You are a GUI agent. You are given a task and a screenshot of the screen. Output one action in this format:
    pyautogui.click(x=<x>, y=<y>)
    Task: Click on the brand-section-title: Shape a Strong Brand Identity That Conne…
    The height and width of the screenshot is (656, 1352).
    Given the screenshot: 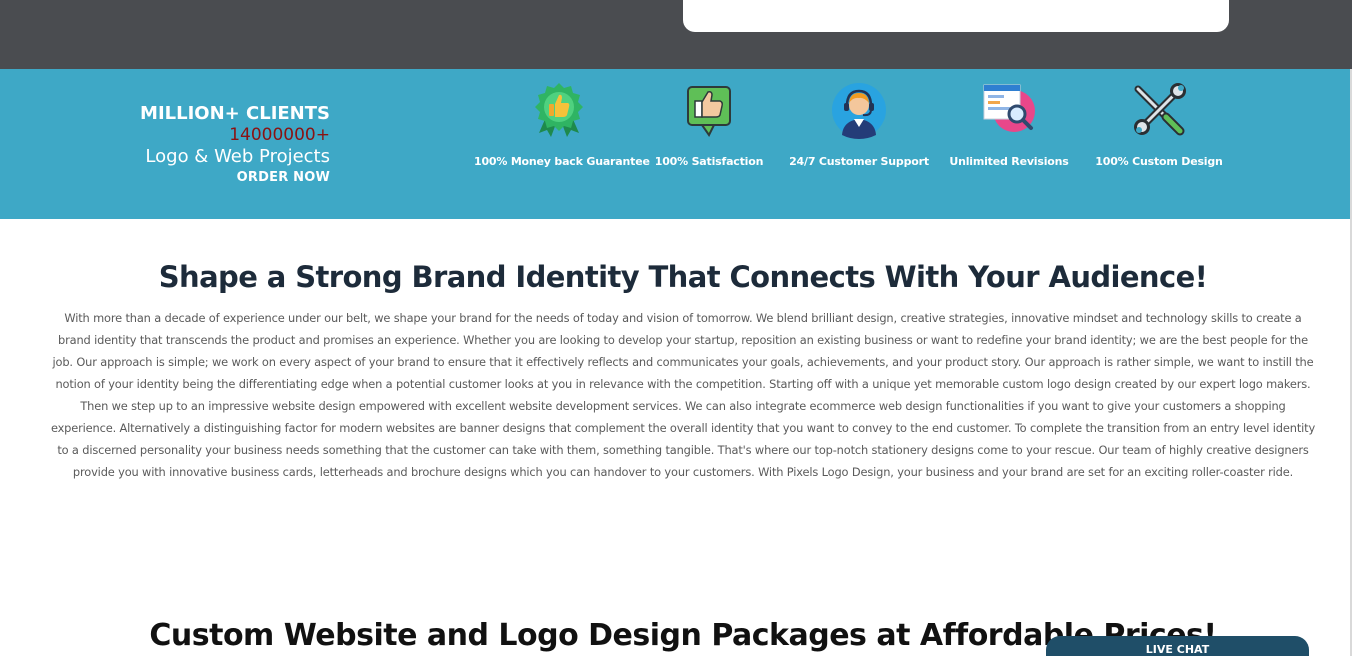 What is the action you would take?
    pyautogui.click(x=683, y=277)
    